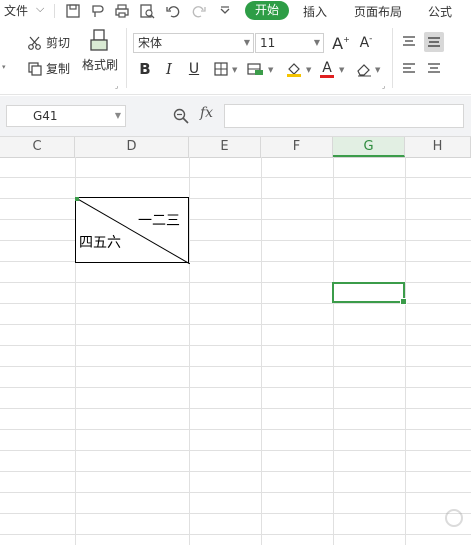 Image resolution: width=471 pixels, height=545 pixels. What do you see at coordinates (58, 69) in the screenshot?
I see `copy-label: 复制` at bounding box center [58, 69].